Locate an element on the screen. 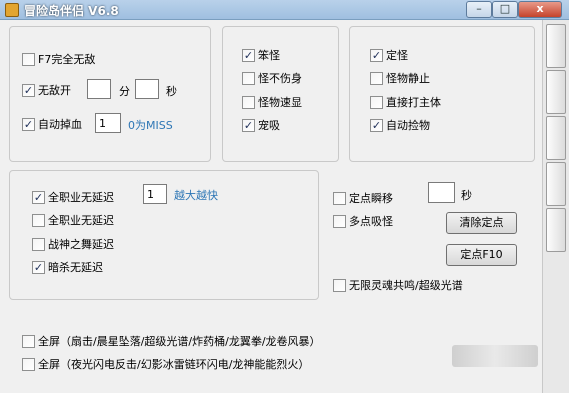 The height and width of the screenshot is (393, 569). group4-item-label: 战神之舞延迟 is located at coordinates (81, 244).